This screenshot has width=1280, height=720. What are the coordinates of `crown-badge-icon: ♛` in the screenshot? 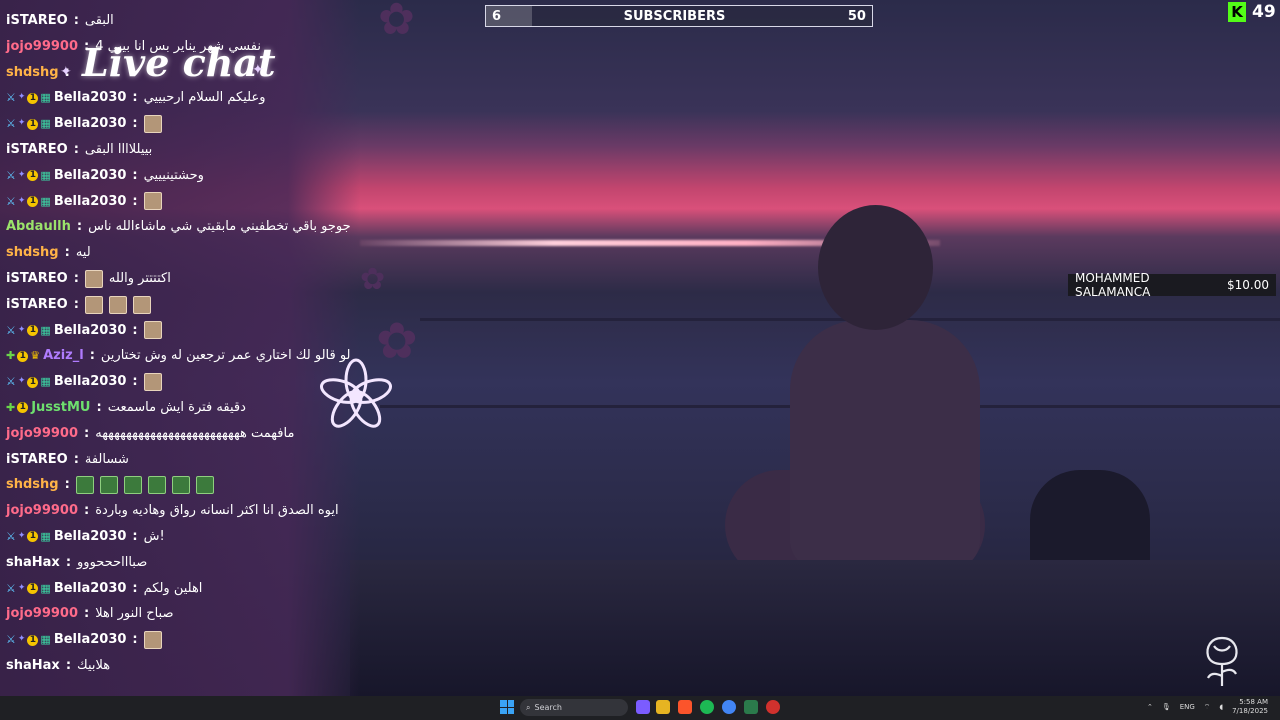 It's located at (35, 356).